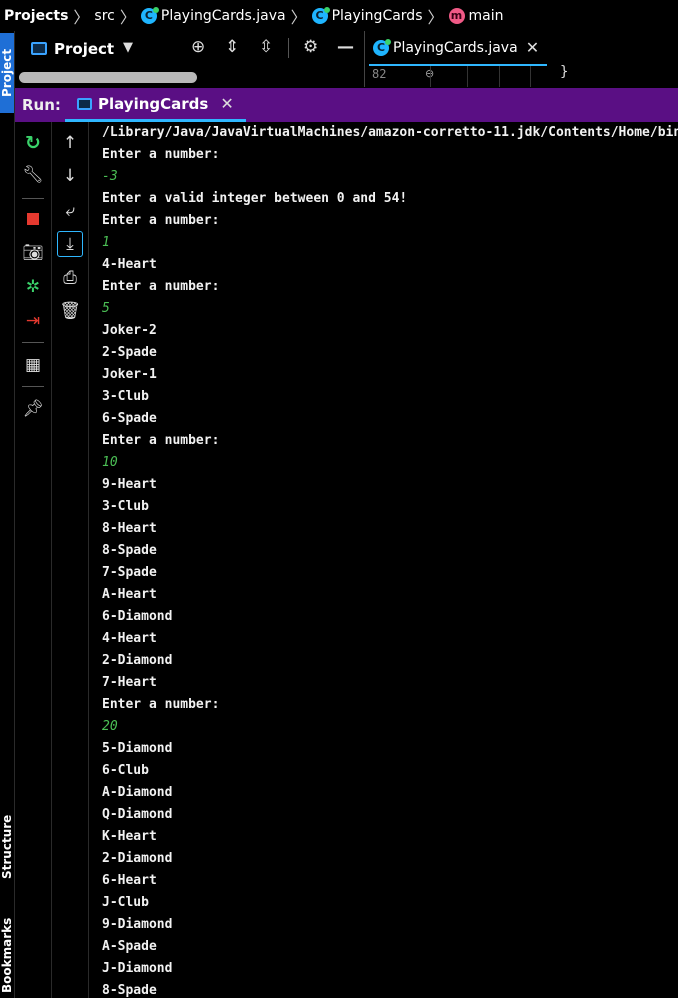 This screenshot has height=998, width=678. What do you see at coordinates (70, 244) in the screenshot?
I see `scroll-to-end-icon: ⤓` at bounding box center [70, 244].